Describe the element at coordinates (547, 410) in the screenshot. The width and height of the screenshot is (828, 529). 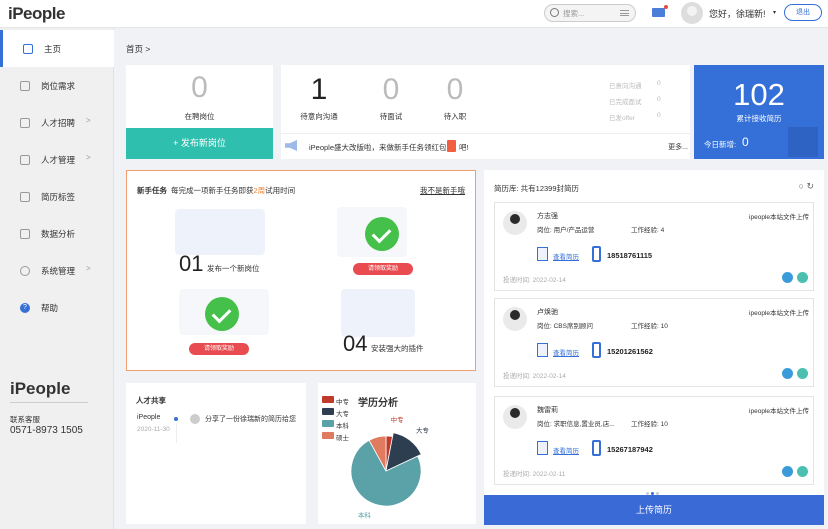
I see `candidate-name: 魏雷莉` at that location.